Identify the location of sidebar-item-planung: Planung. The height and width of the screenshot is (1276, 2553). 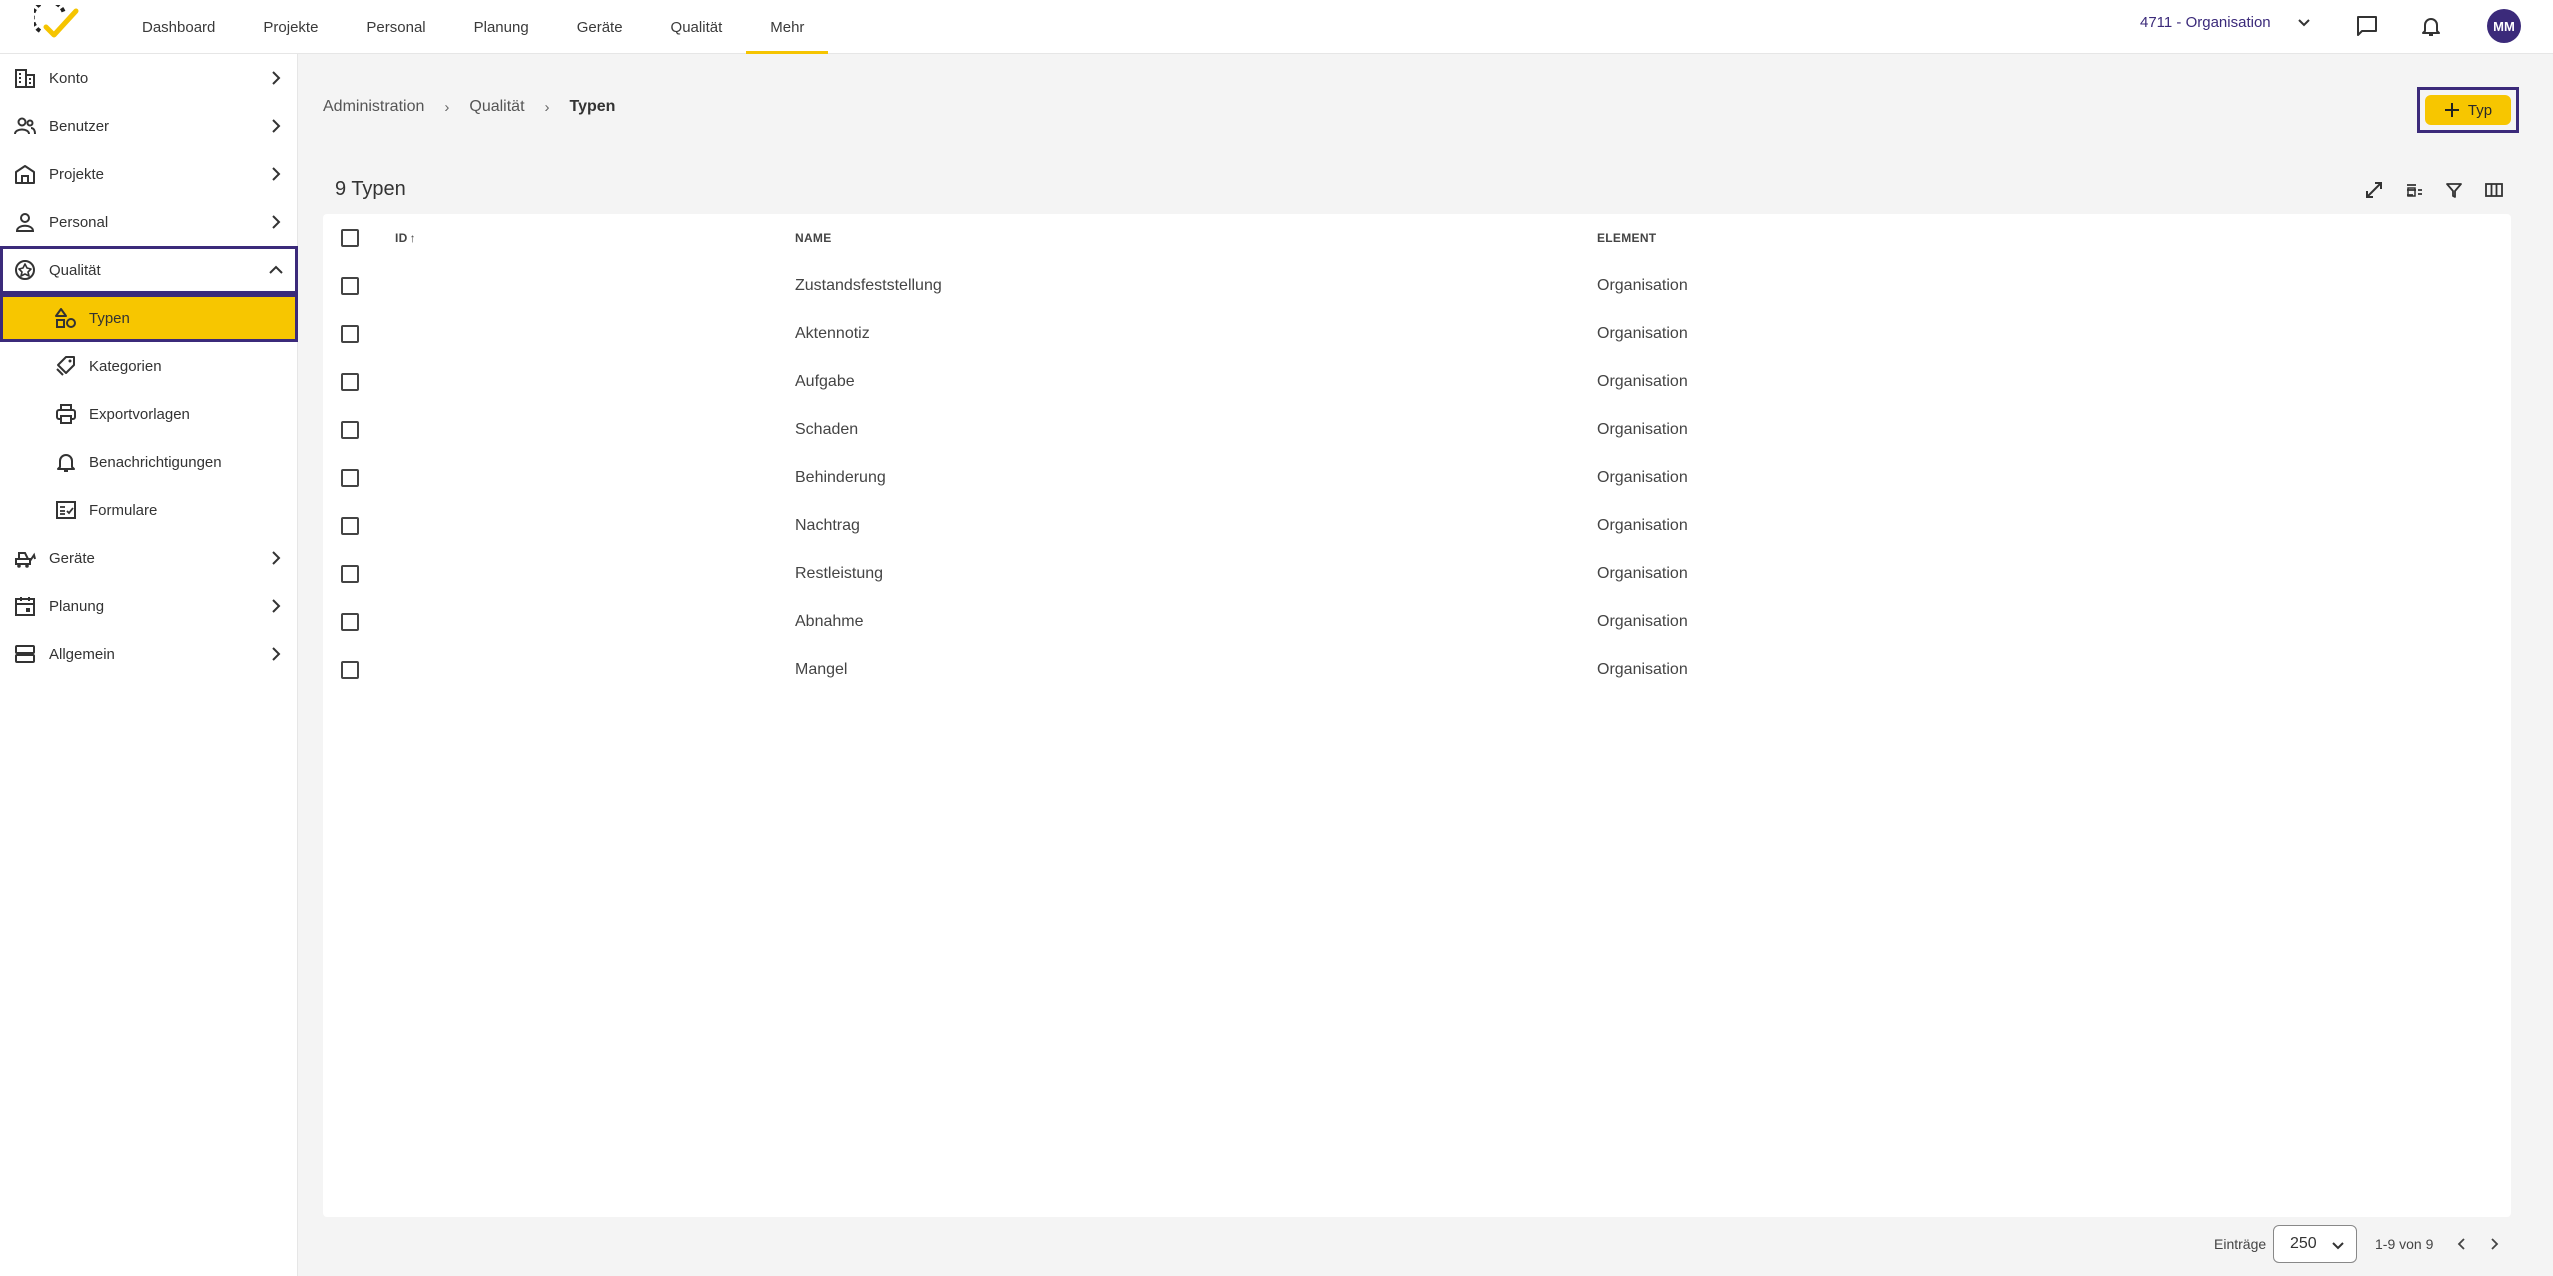
(149, 606).